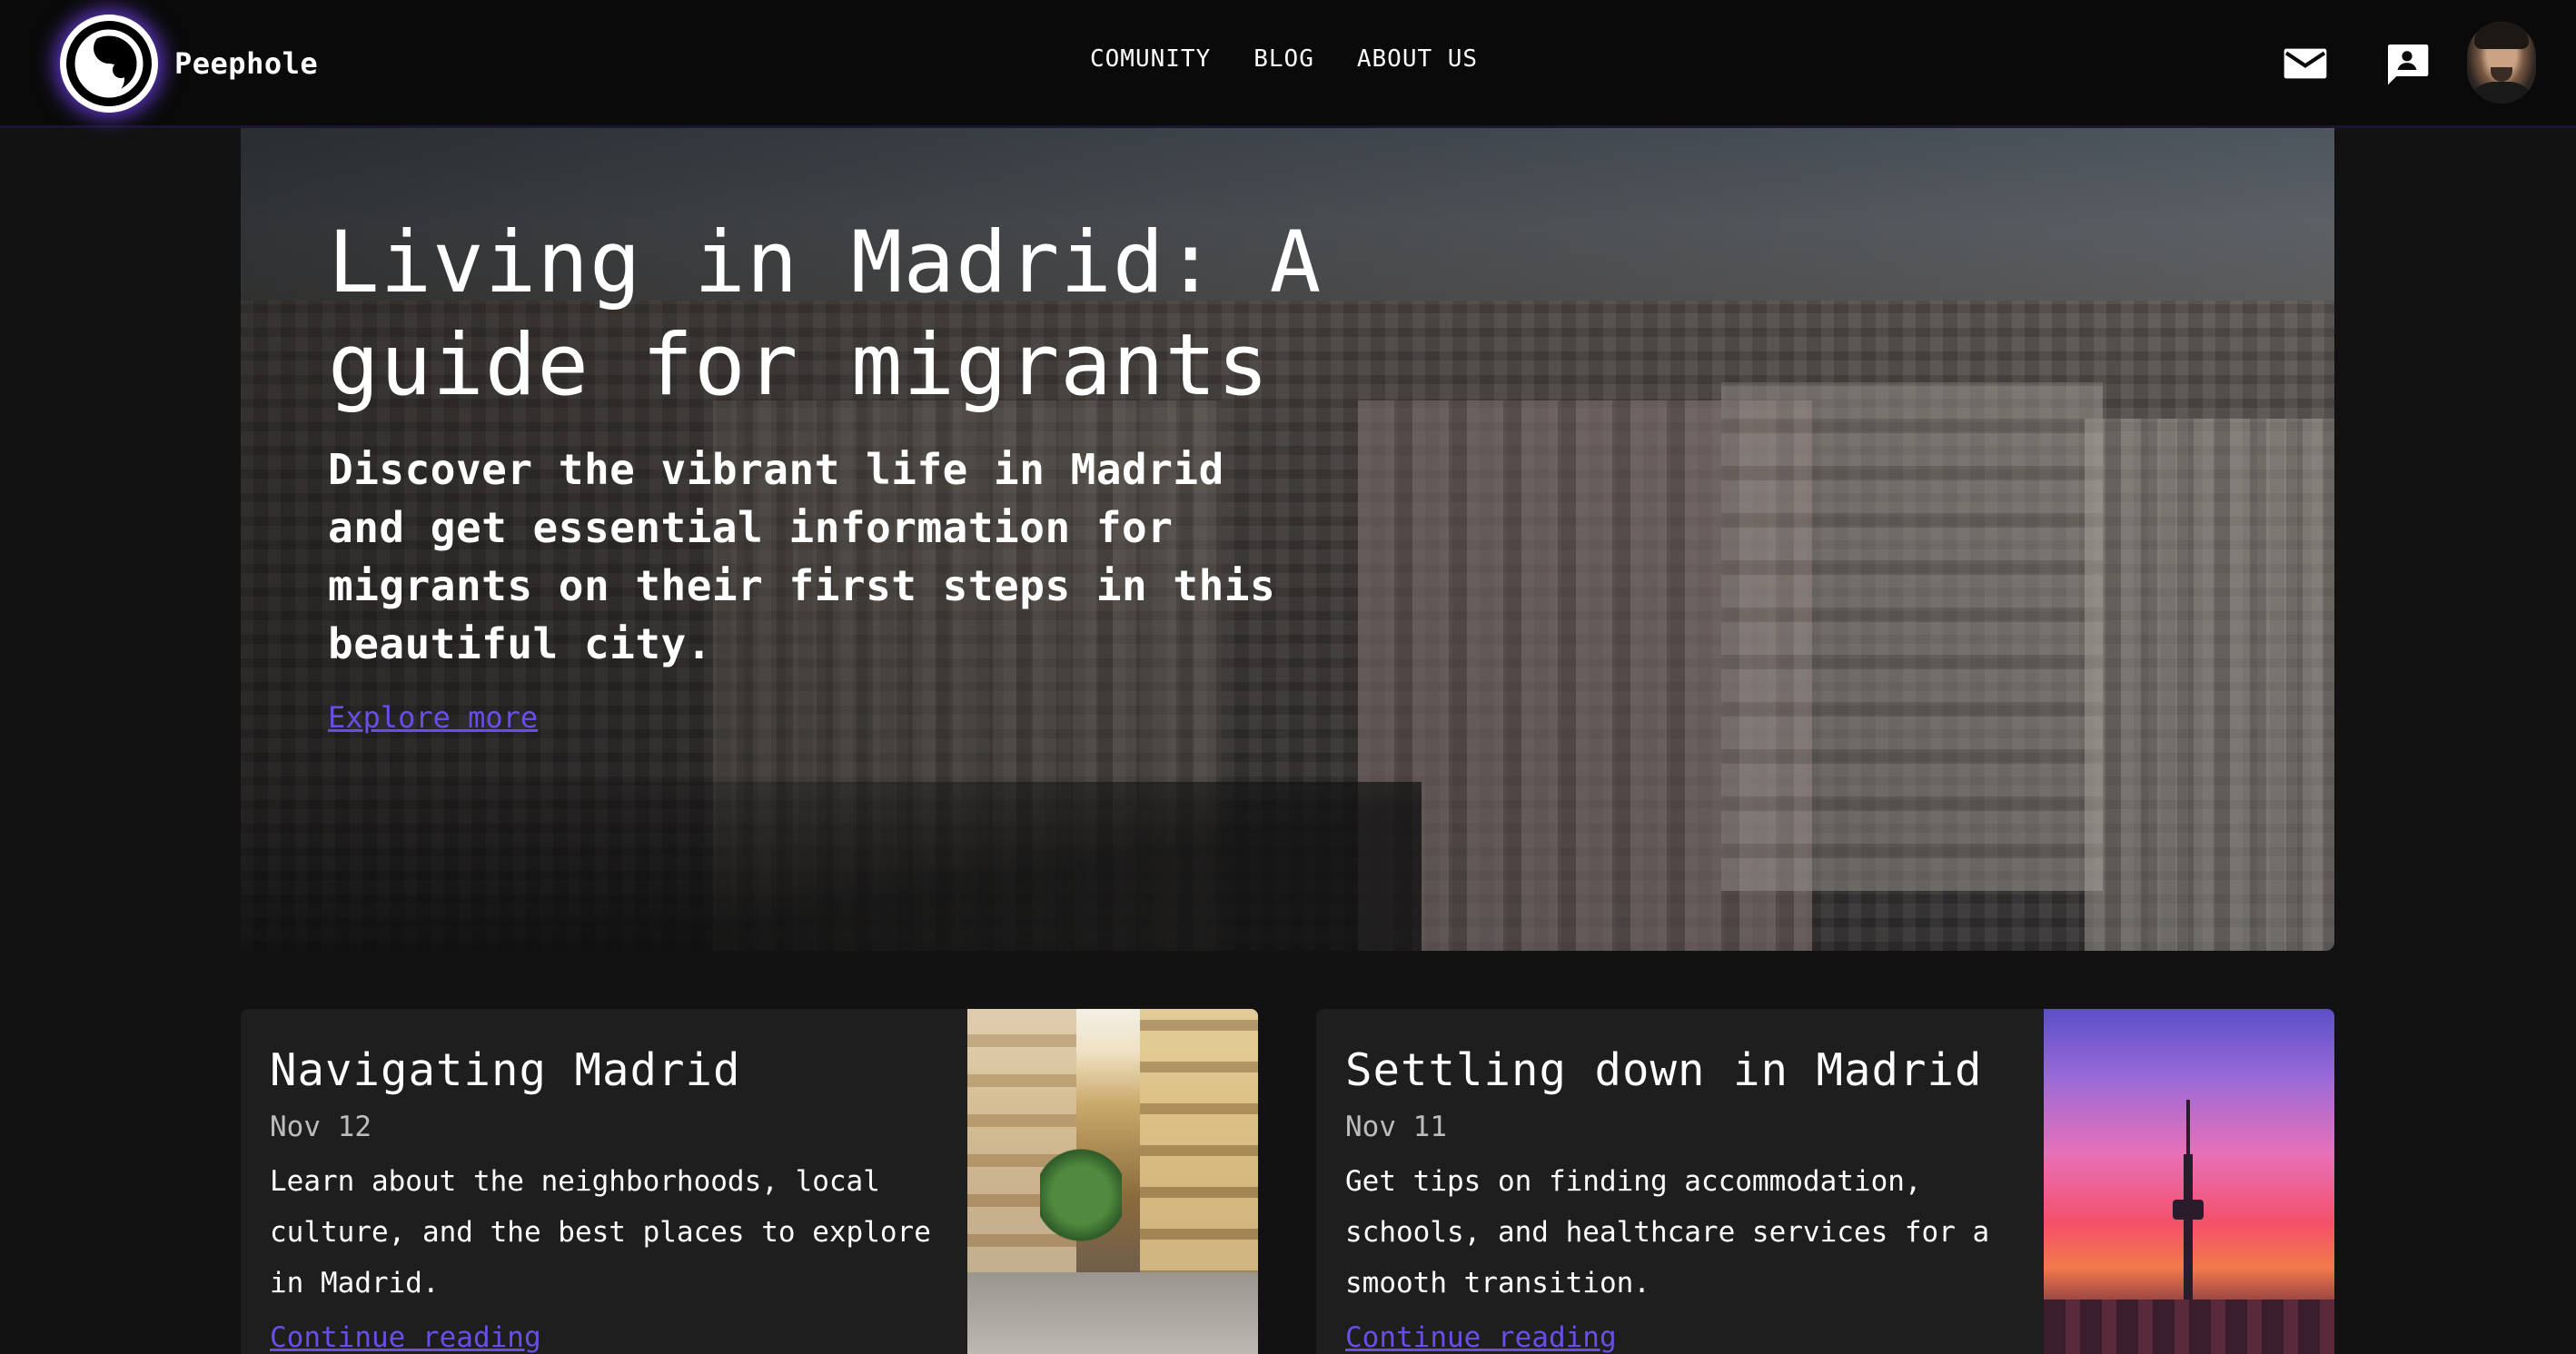  Describe the element at coordinates (109, 64) in the screenshot. I see `logo-icon` at that location.